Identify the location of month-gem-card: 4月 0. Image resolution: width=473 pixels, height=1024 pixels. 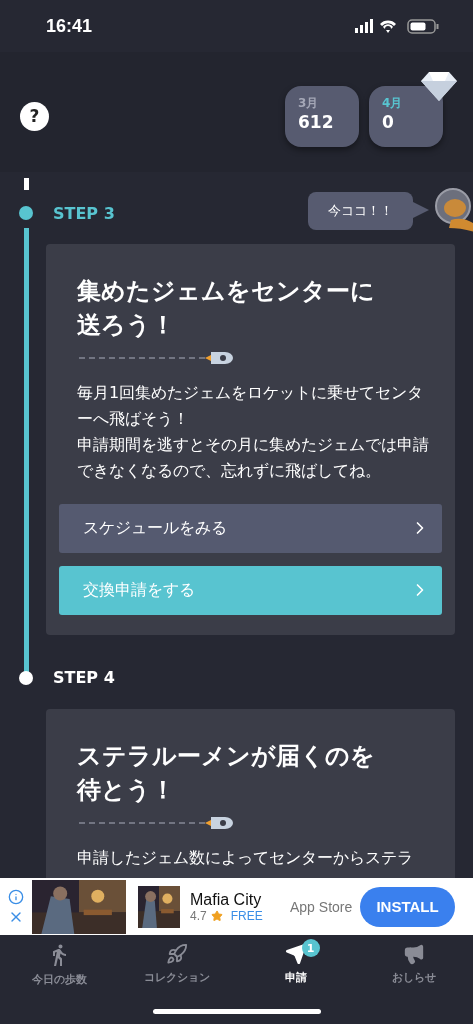
(406, 116).